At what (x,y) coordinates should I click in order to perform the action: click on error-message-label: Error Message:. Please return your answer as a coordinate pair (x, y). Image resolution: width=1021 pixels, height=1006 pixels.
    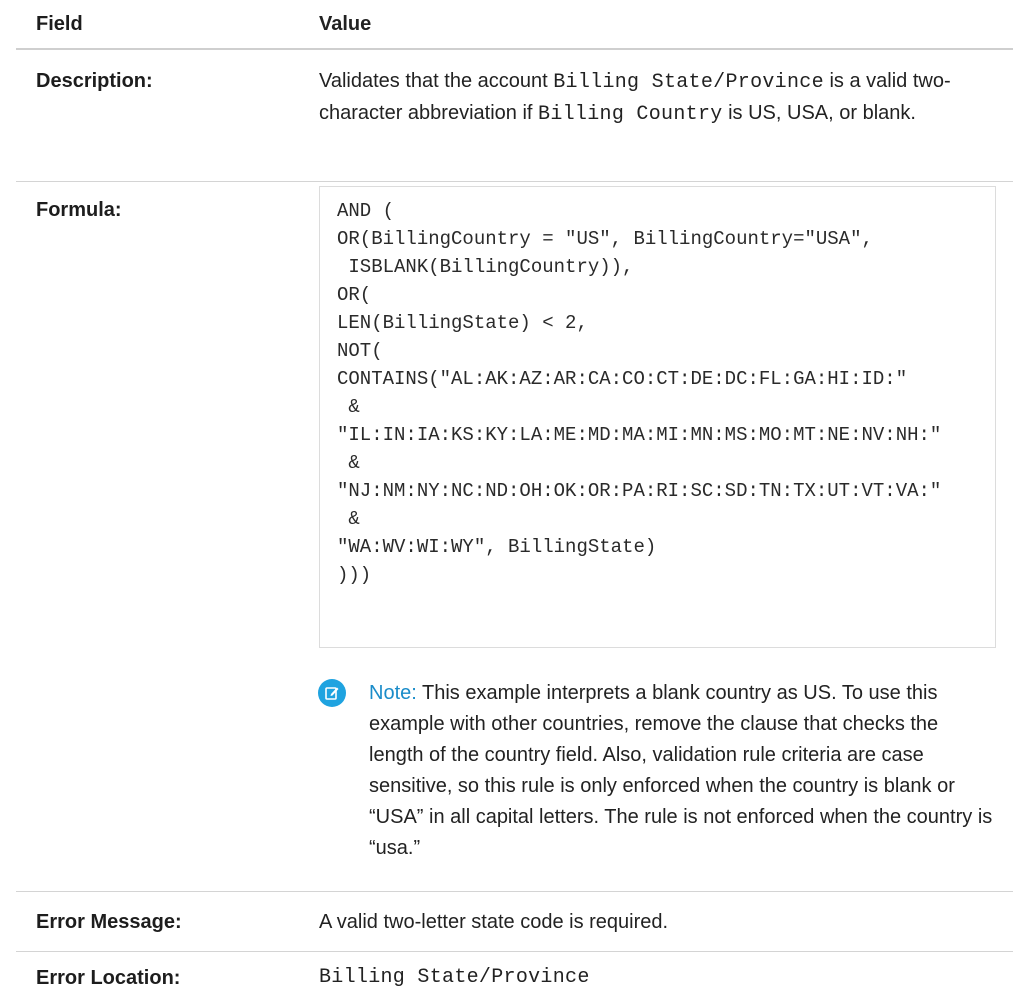
    Looking at the image, I should click on (109, 921).